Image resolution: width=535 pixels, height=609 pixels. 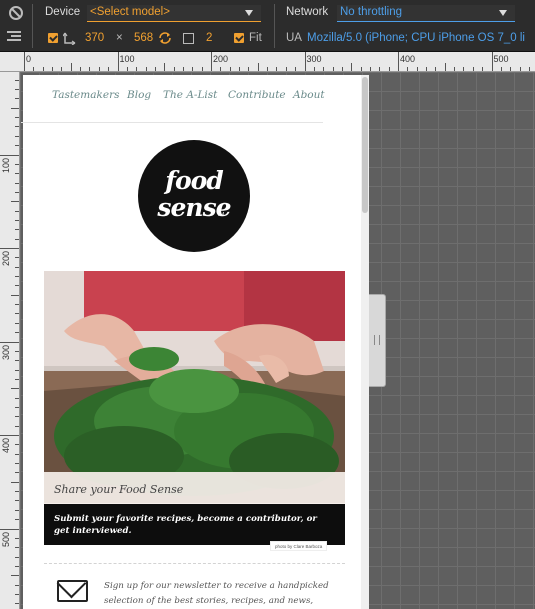 I want to click on network-throttling-select: No throttling, so click(x=426, y=13).